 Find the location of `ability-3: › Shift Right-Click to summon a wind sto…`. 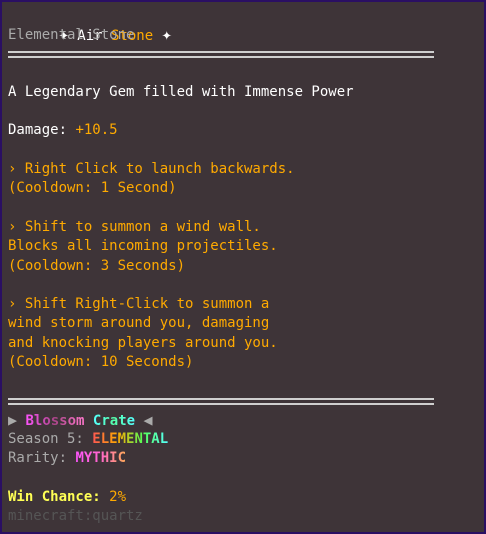

ability-3: › Shift Right-Click to summon a wind sto… is located at coordinates (243, 333).